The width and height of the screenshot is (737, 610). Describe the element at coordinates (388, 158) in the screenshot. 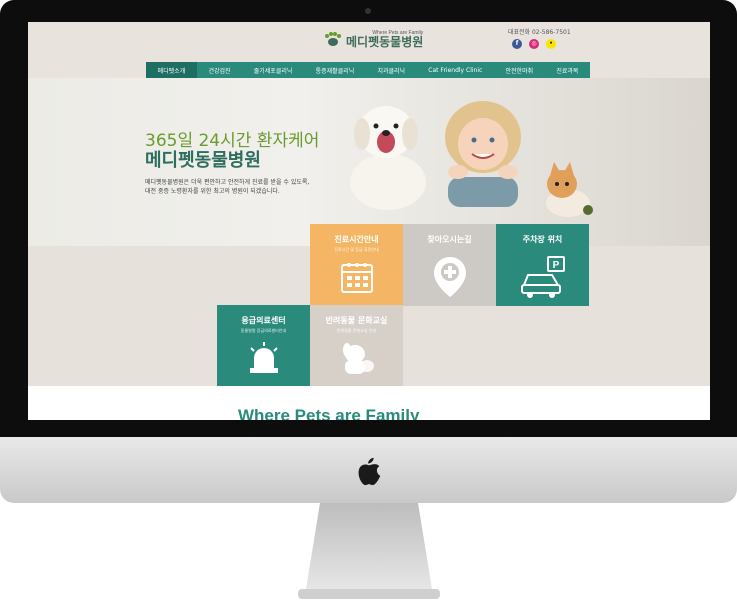

I see `puppy-image` at that location.